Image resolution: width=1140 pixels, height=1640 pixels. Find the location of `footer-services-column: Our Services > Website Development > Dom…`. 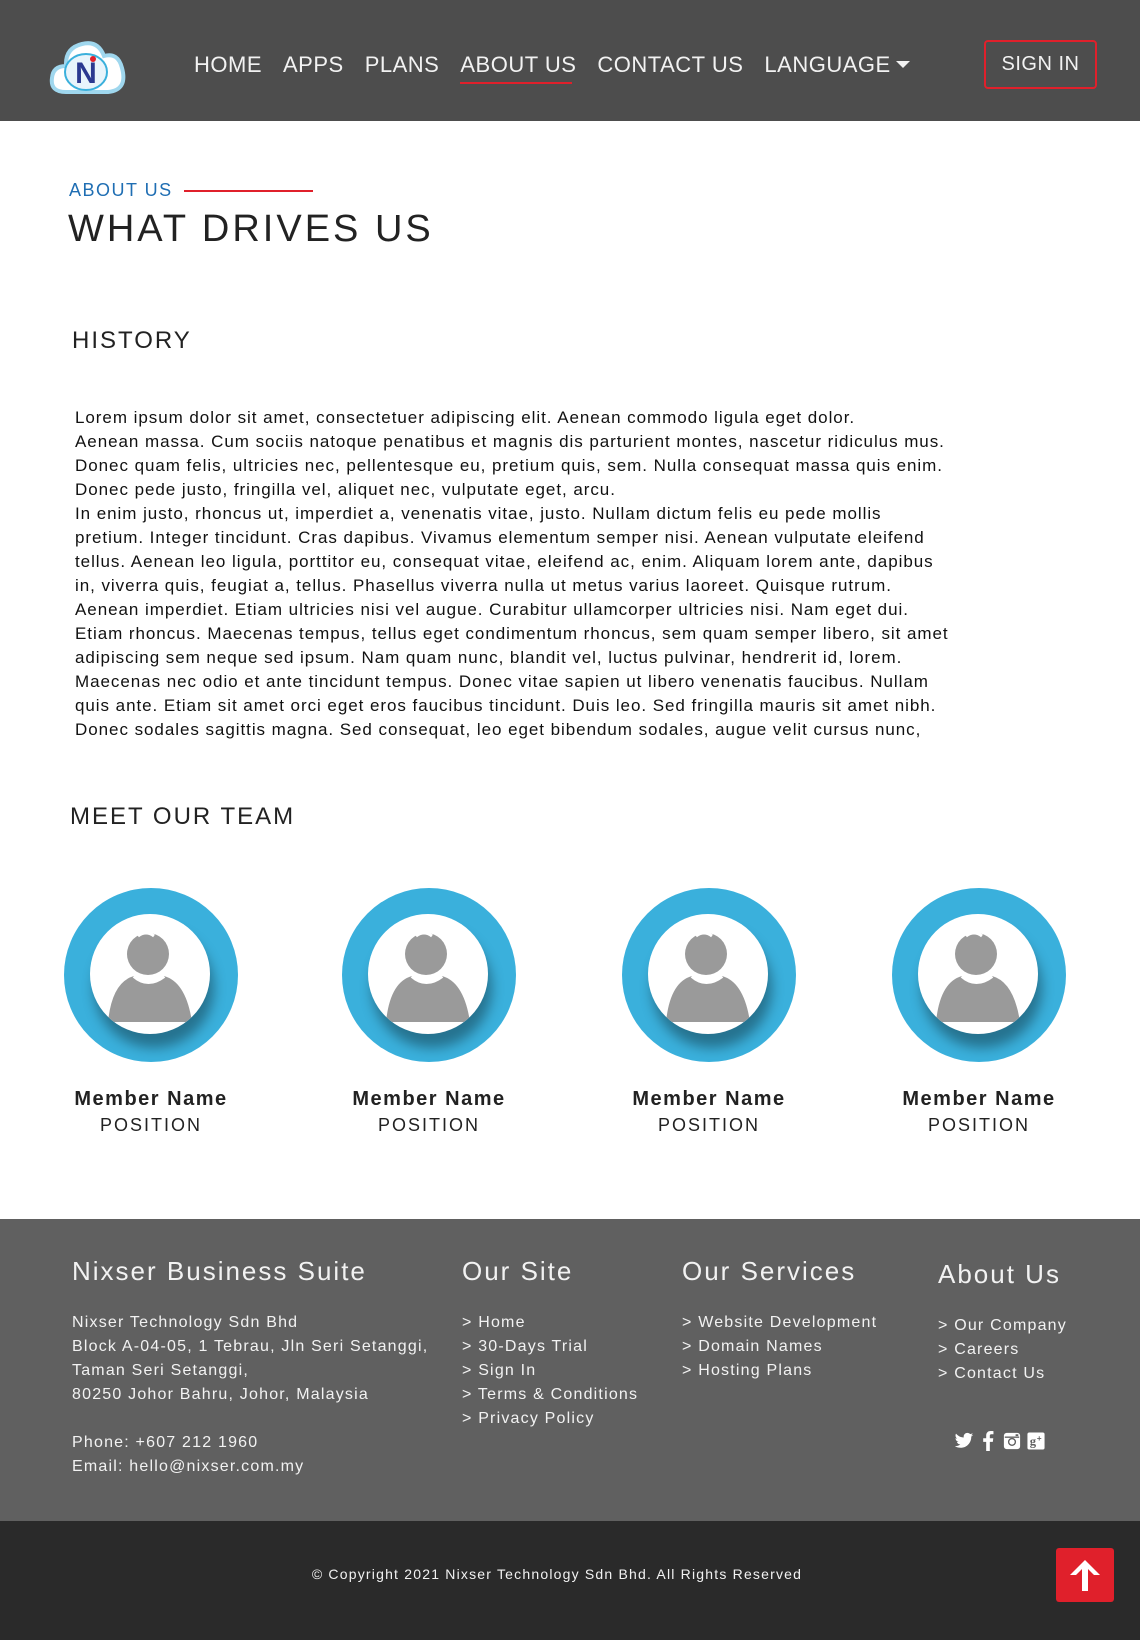

footer-services-column: Our Services > Website Development > Dom… is located at coordinates (779, 1319).